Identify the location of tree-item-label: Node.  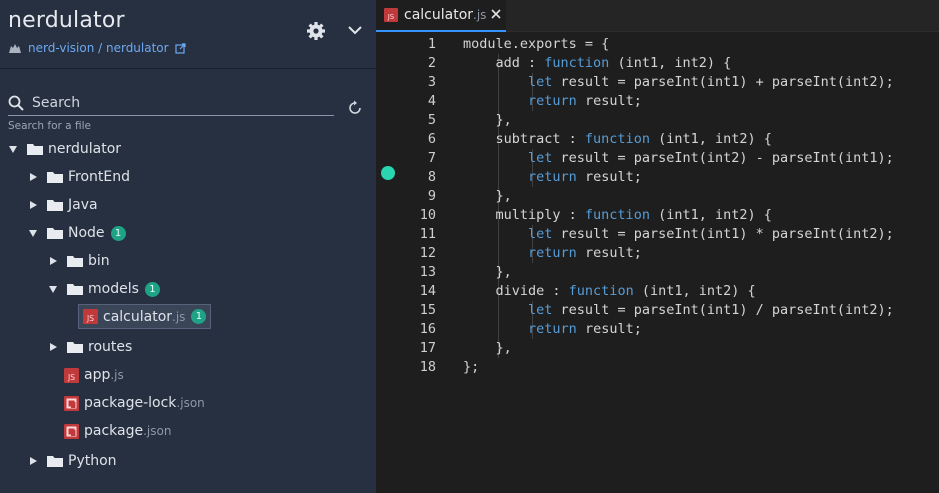
(86, 233).